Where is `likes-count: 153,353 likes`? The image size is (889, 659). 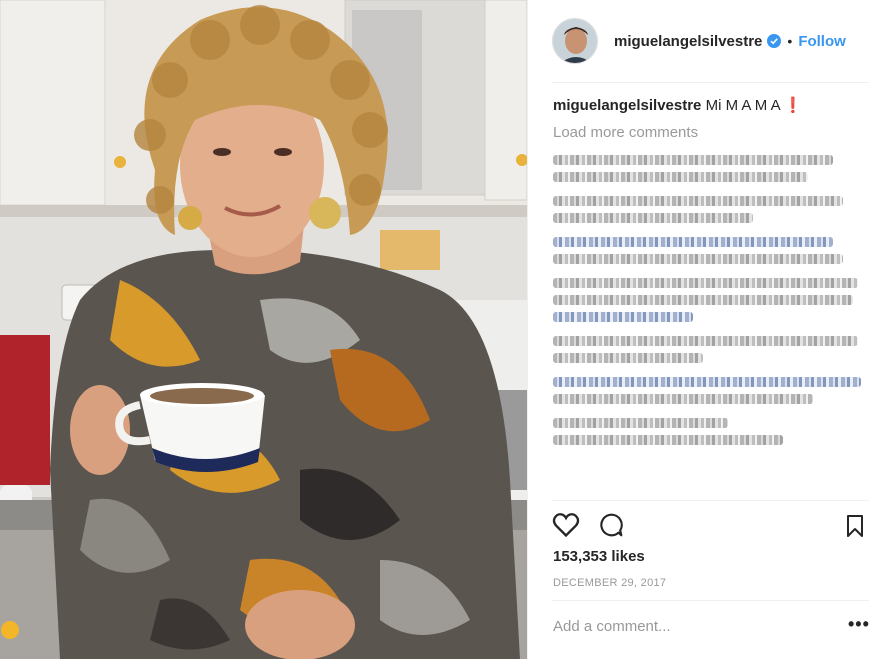
likes-count: 153,353 likes is located at coordinates (599, 556).